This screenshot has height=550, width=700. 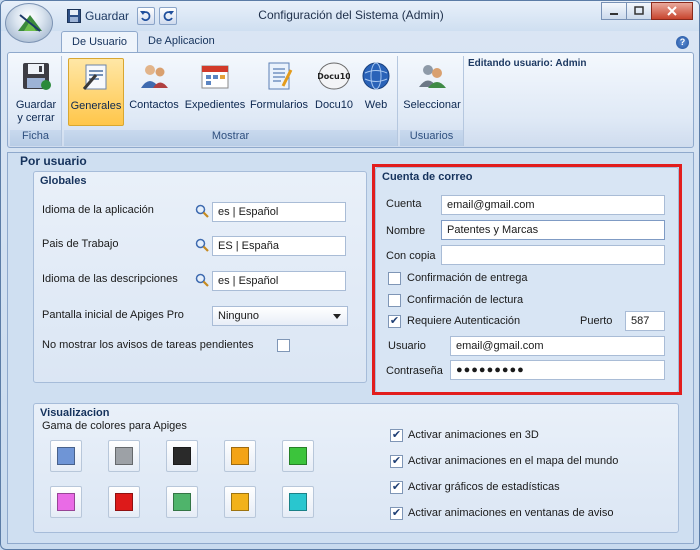 I want to click on visualizacion-title: Visualizacion, so click(x=75, y=413).